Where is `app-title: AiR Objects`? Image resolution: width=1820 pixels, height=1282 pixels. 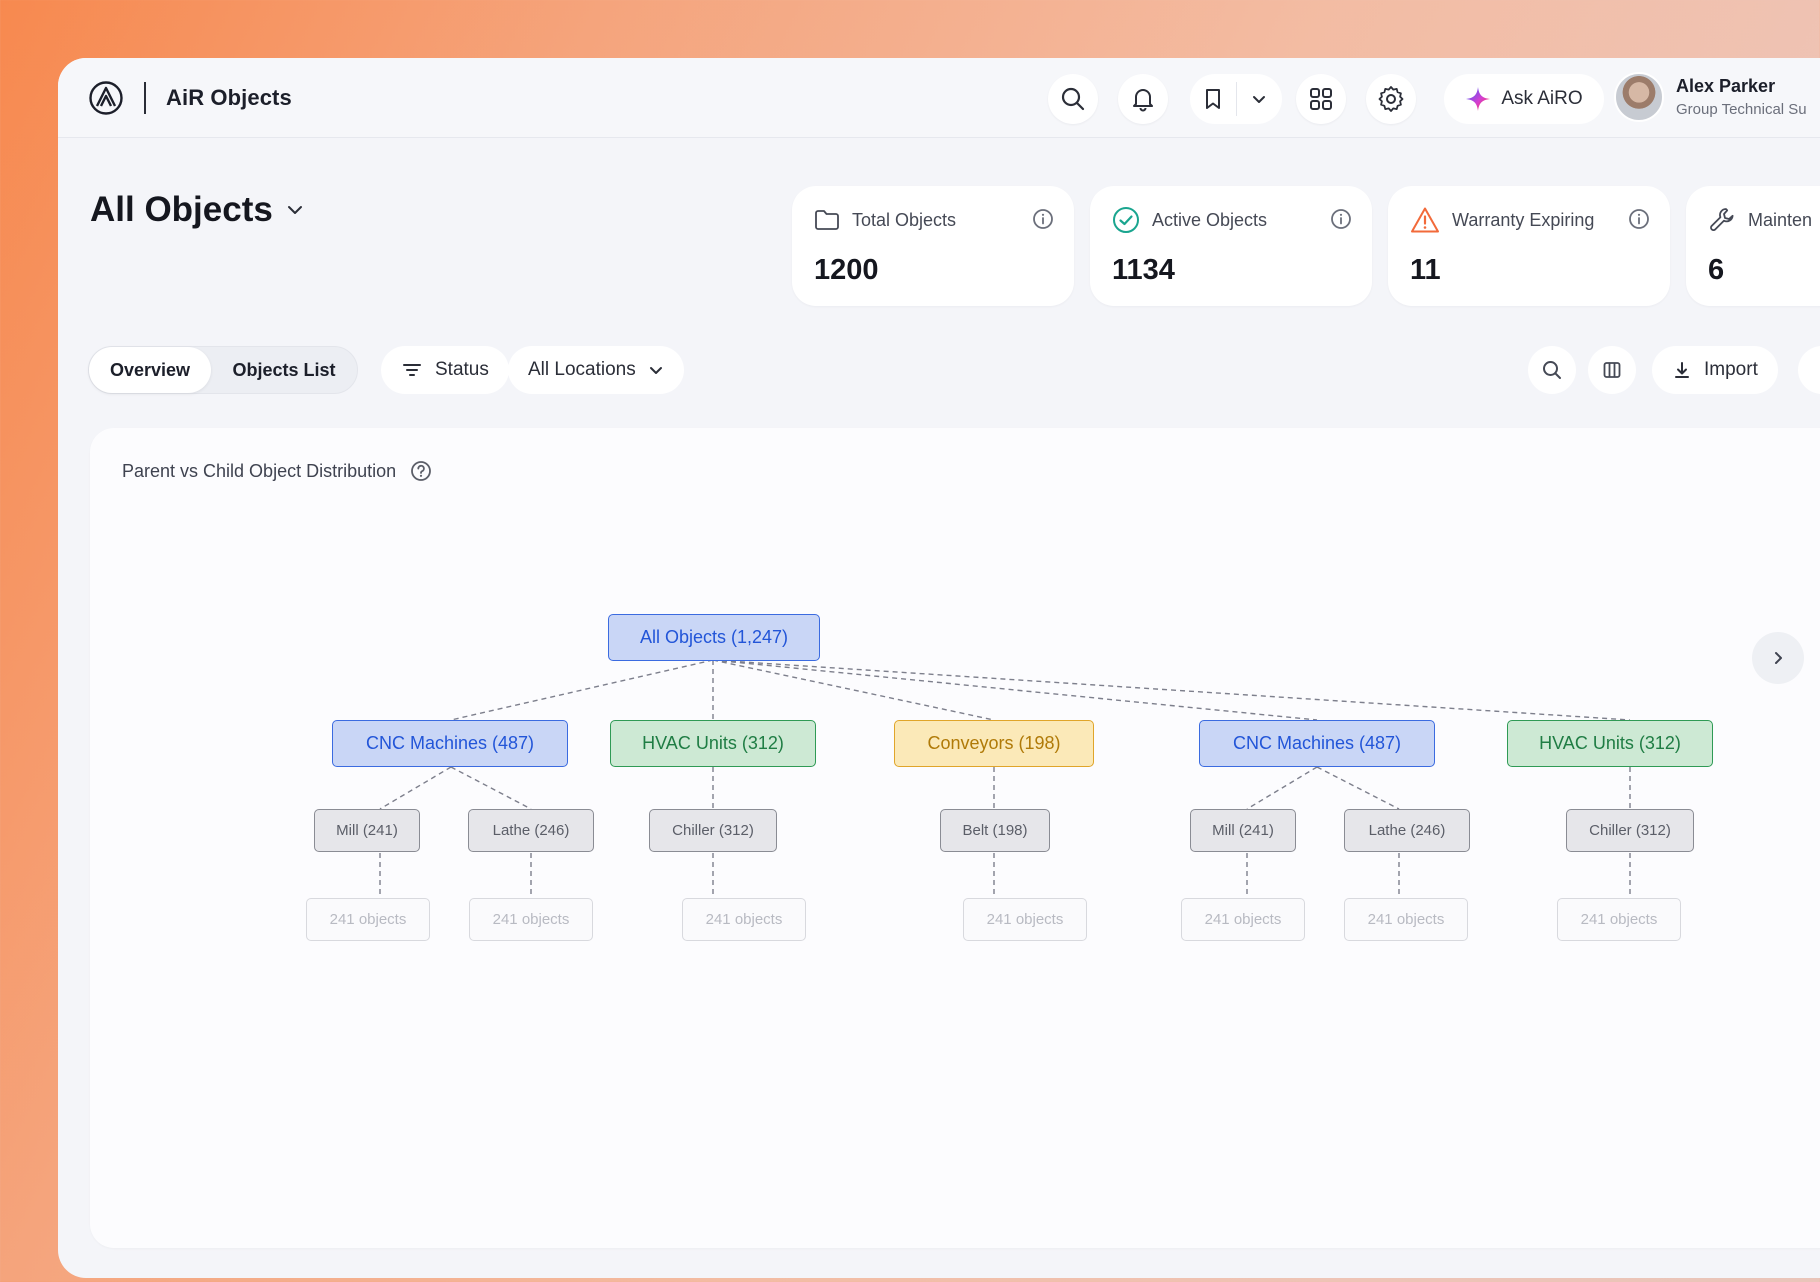 app-title: AiR Objects is located at coordinates (229, 97).